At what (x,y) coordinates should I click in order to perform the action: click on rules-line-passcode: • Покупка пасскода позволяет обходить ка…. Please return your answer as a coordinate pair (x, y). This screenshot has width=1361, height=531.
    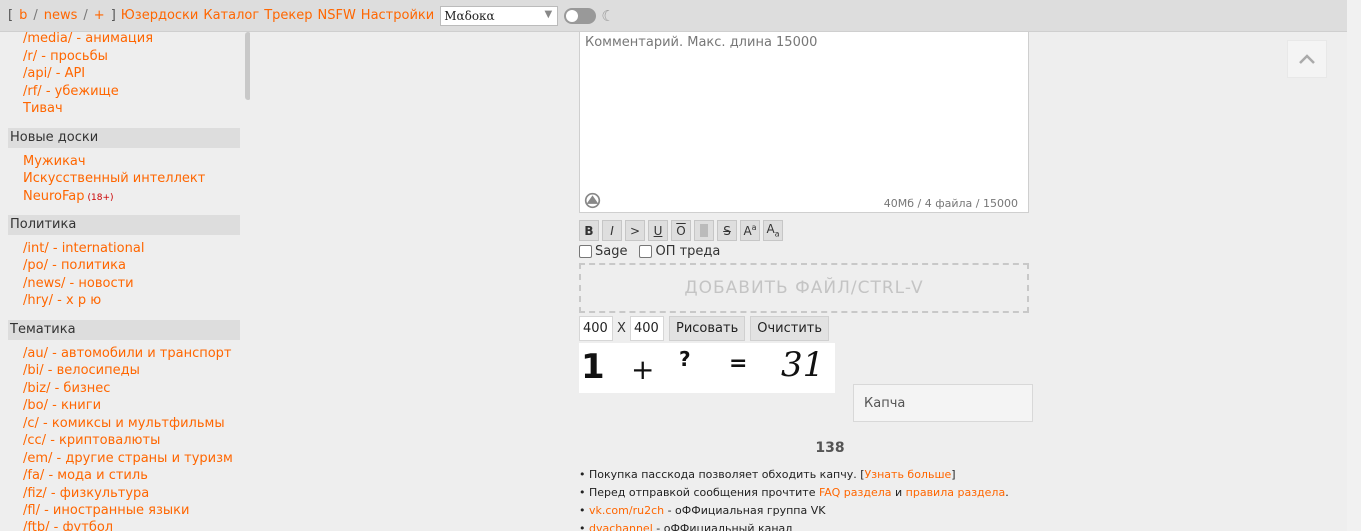
    Looking at the image, I should click on (767, 474).